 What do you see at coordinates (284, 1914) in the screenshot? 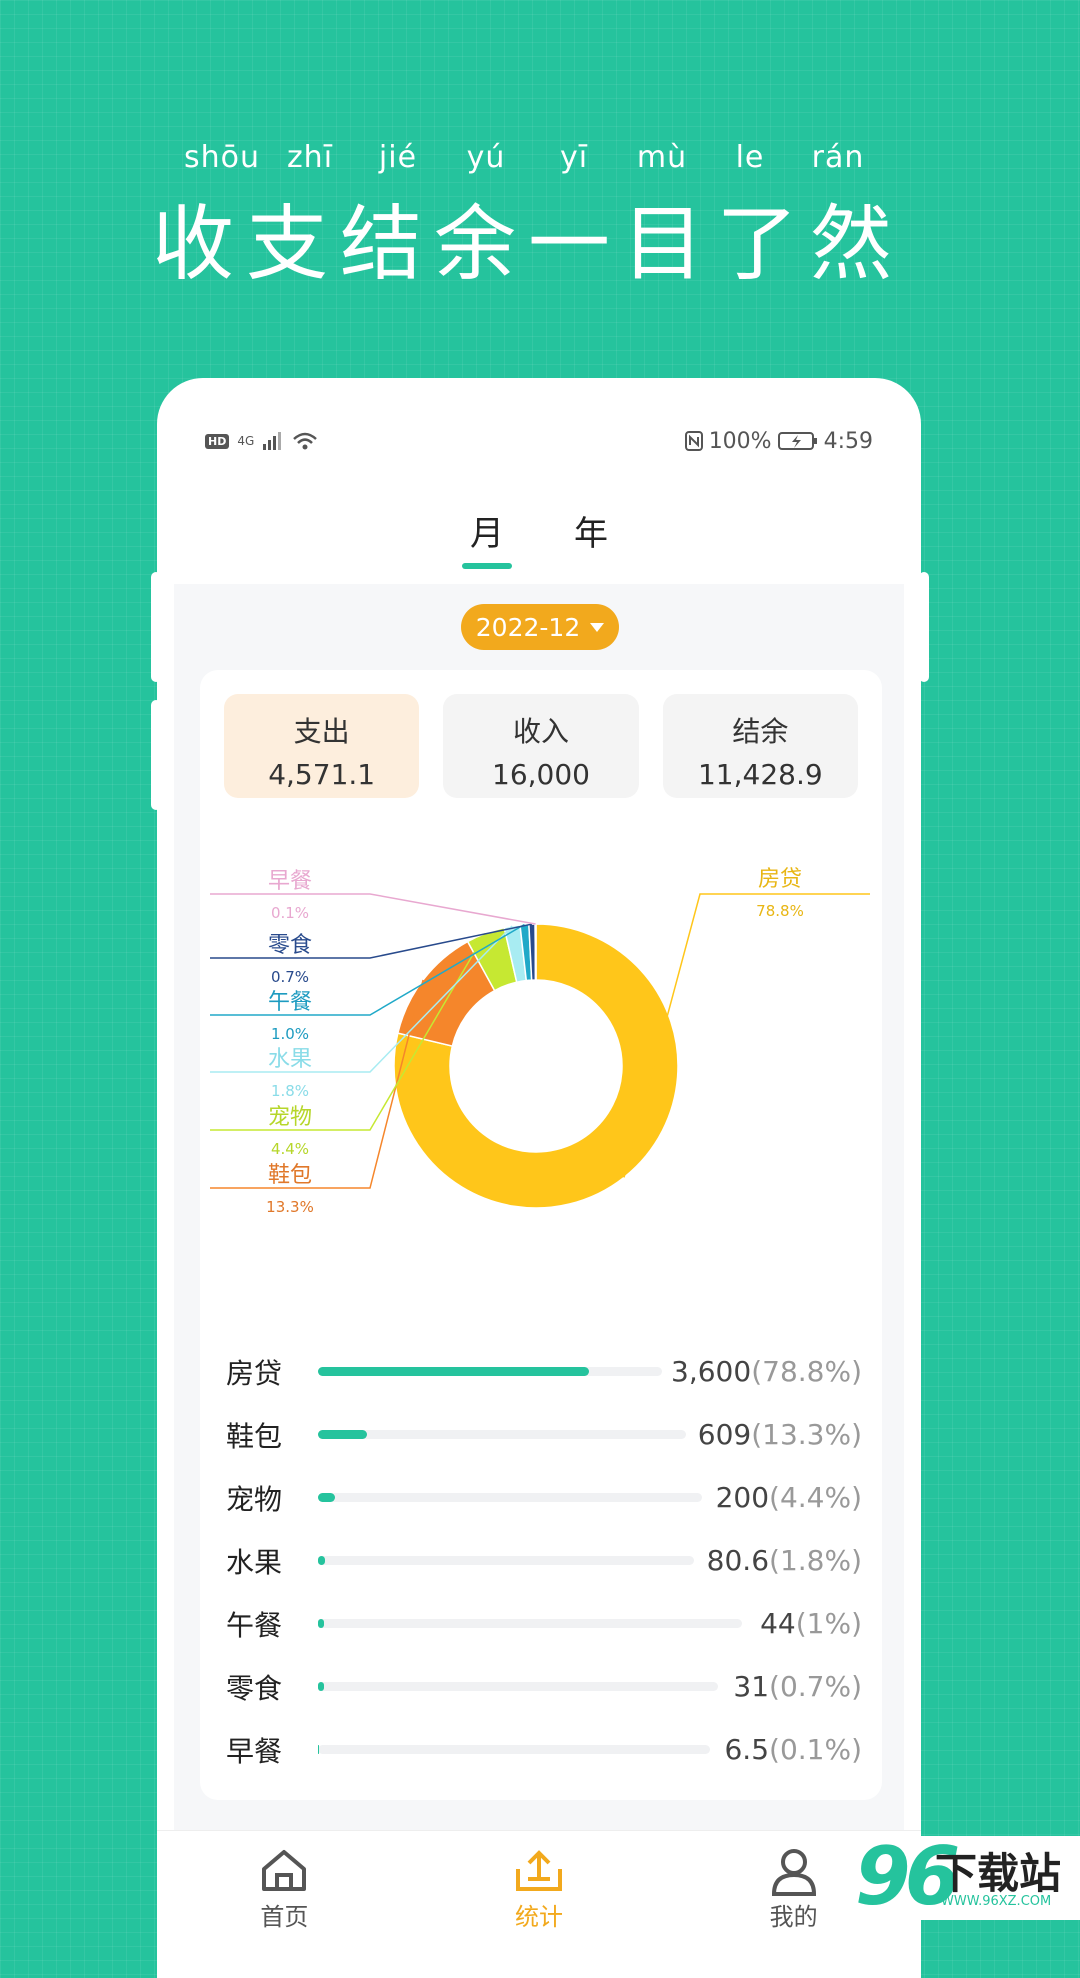
I see `nav-label: 首页` at bounding box center [284, 1914].